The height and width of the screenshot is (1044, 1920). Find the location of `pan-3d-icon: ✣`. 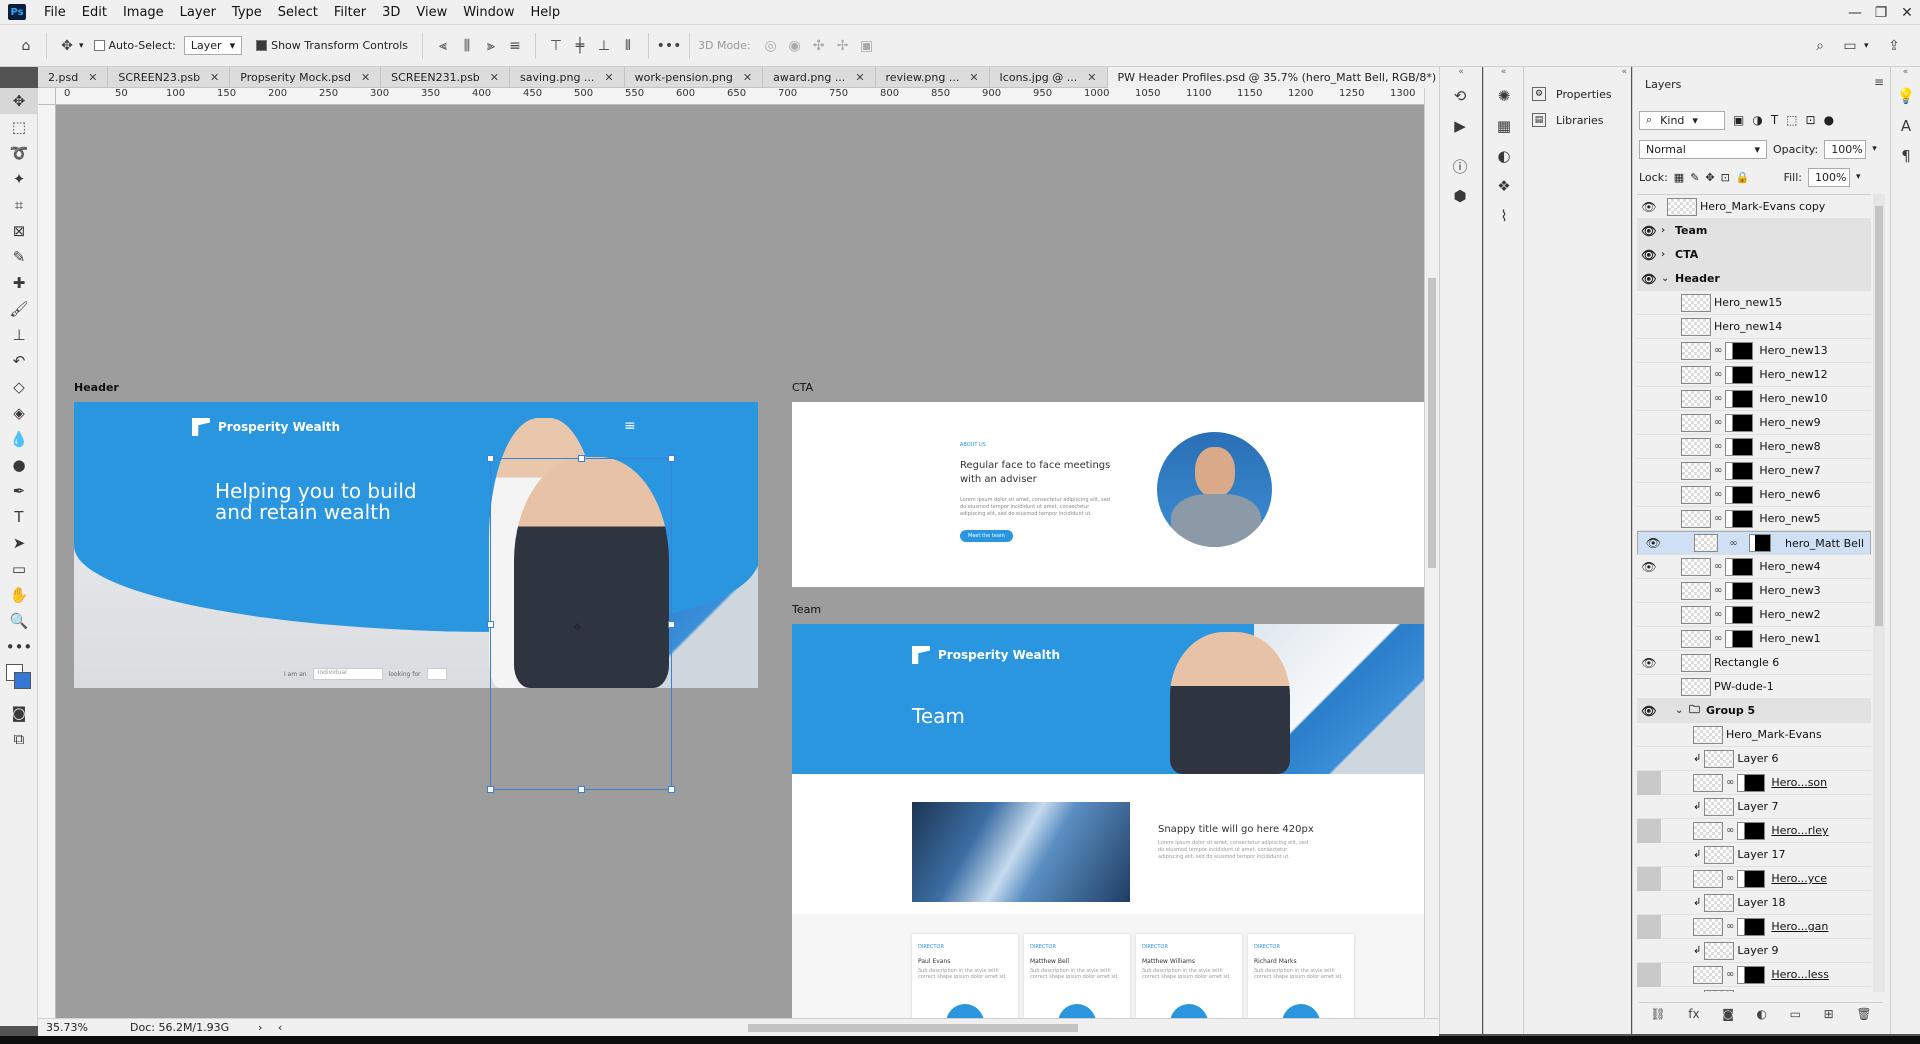

pan-3d-icon: ✣ is located at coordinates (819, 46).